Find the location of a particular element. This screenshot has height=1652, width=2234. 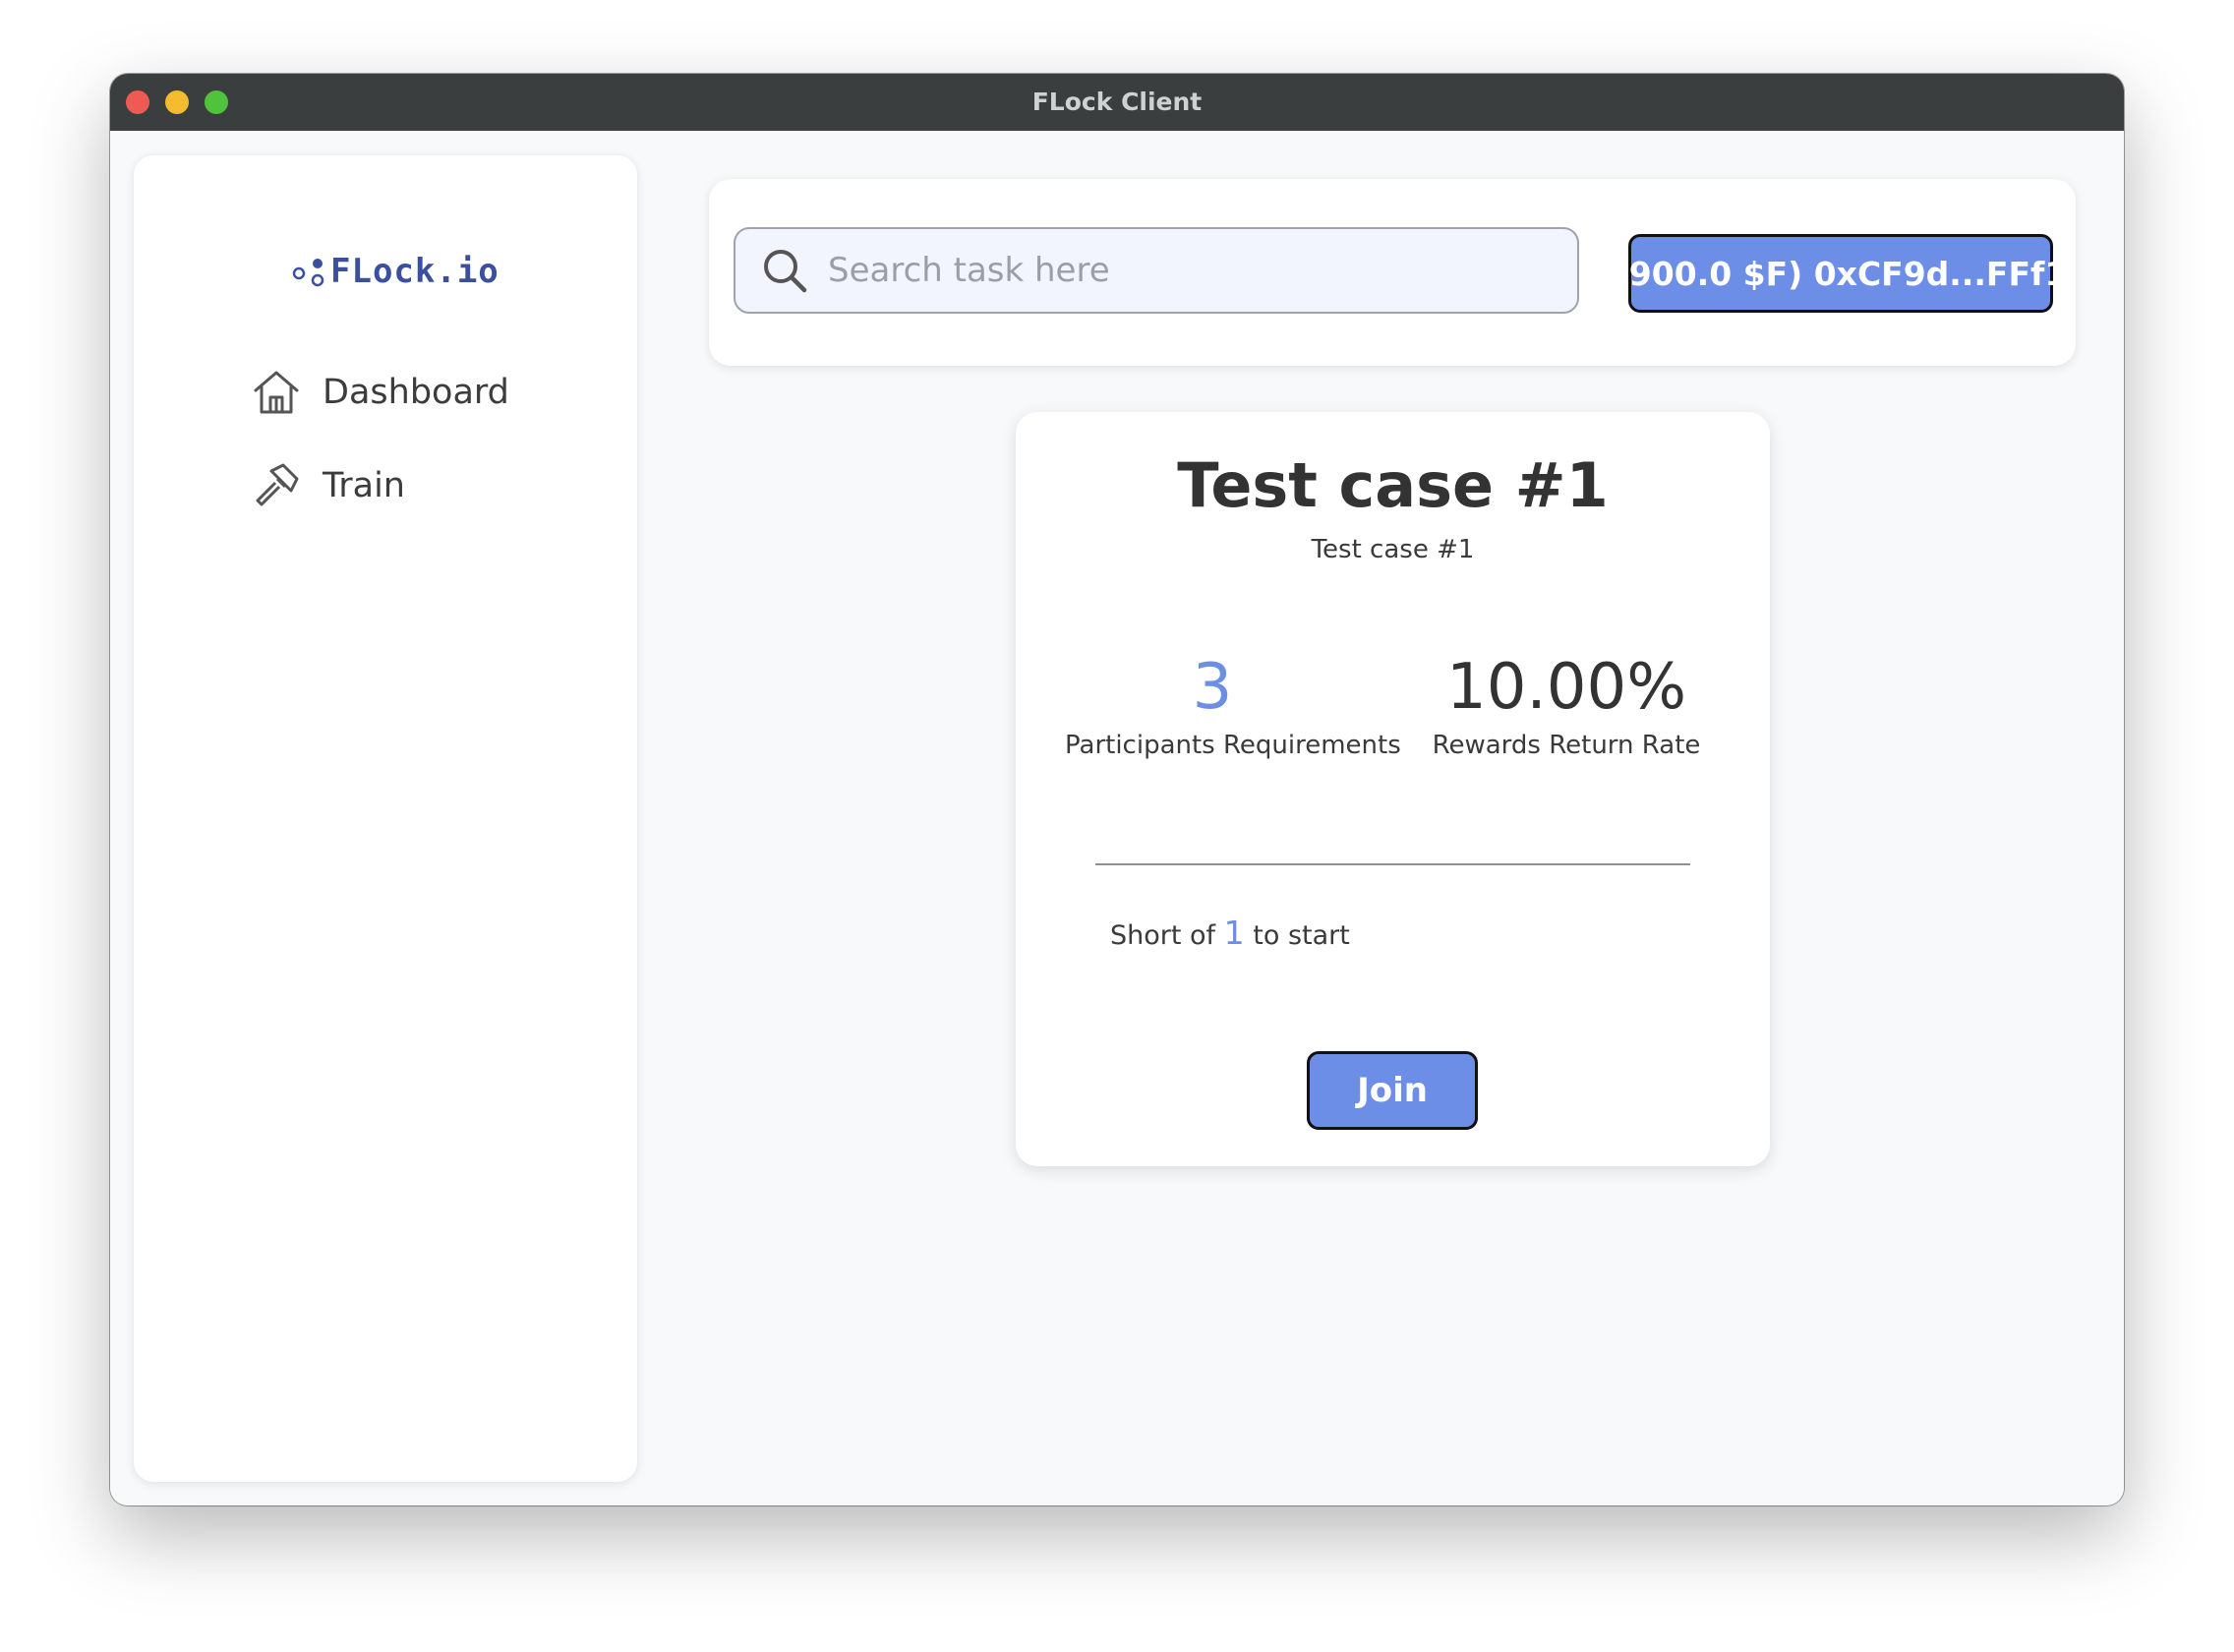

hammer-icon is located at coordinates (277, 485).